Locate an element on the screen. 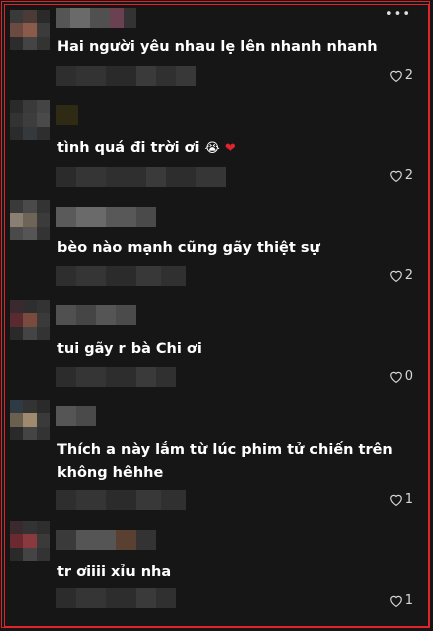 Image resolution: width=433 pixels, height=631 pixels. comment-text: tr ơiiii xỉu nha is located at coordinates (114, 572).